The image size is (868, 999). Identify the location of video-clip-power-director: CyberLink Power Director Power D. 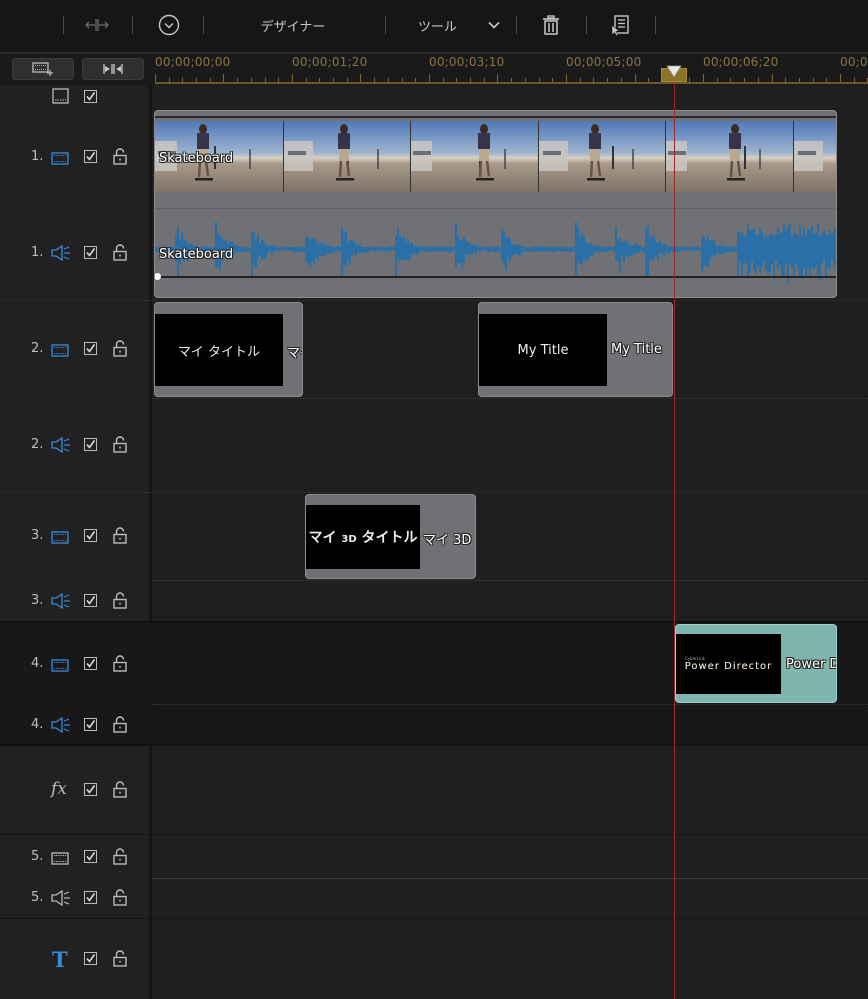
(756, 663).